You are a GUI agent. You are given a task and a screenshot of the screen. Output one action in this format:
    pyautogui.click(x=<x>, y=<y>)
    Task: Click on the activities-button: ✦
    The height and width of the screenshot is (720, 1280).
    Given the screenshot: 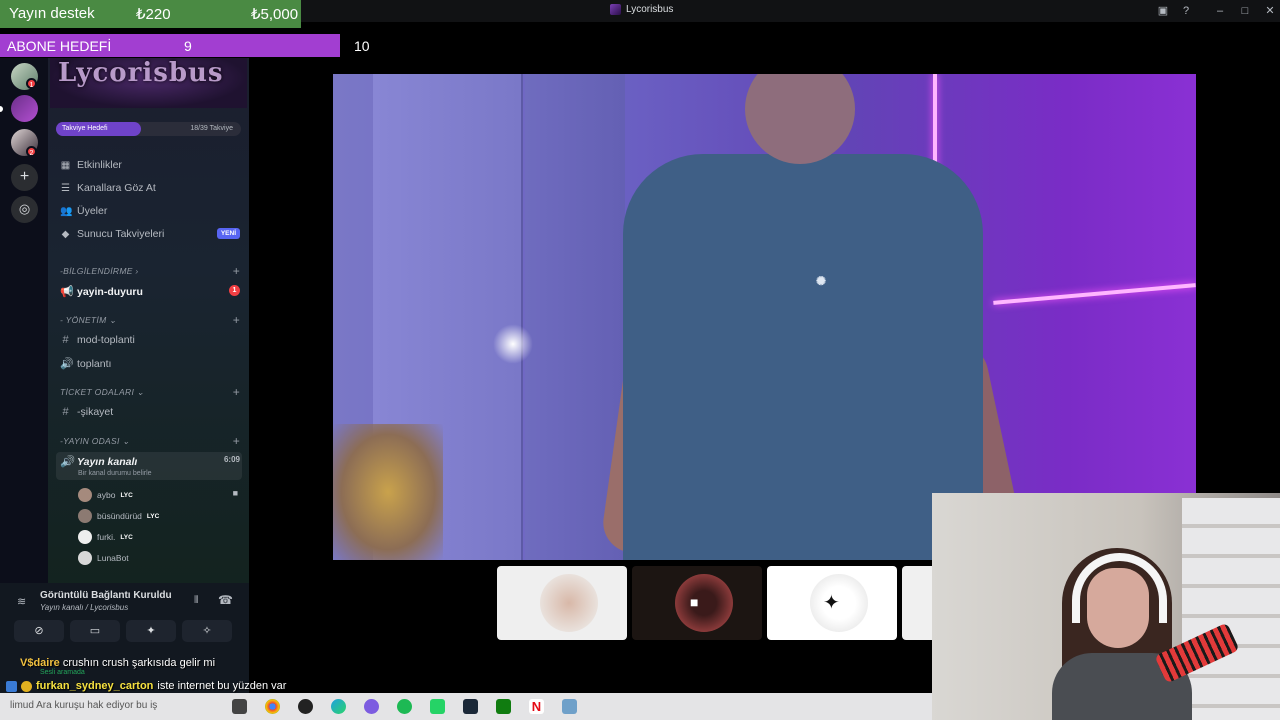 What is the action you would take?
    pyautogui.click(x=151, y=631)
    